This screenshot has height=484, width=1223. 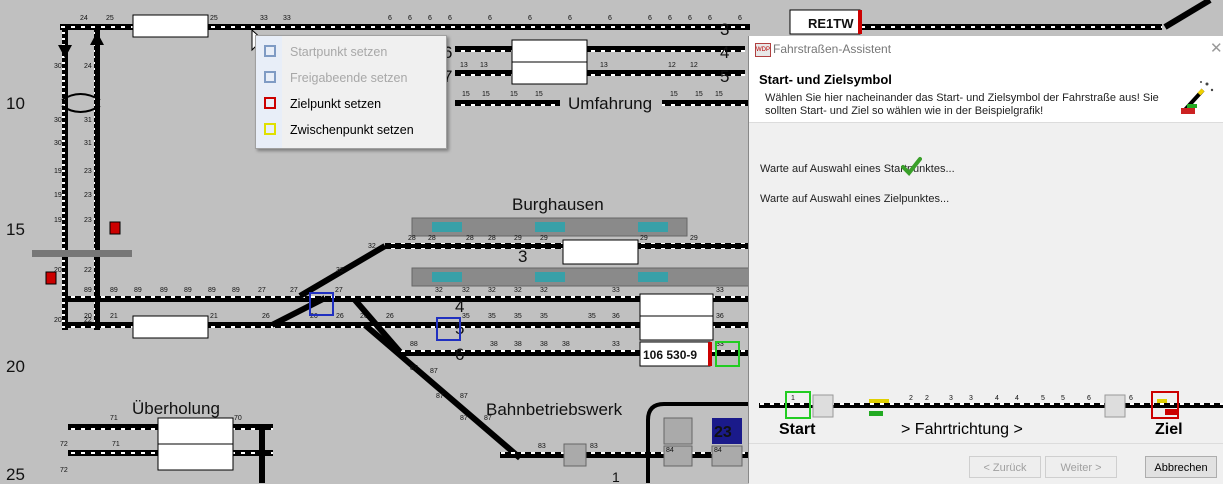 What do you see at coordinates (65, 51) in the screenshot?
I see `arrow-down-icon` at bounding box center [65, 51].